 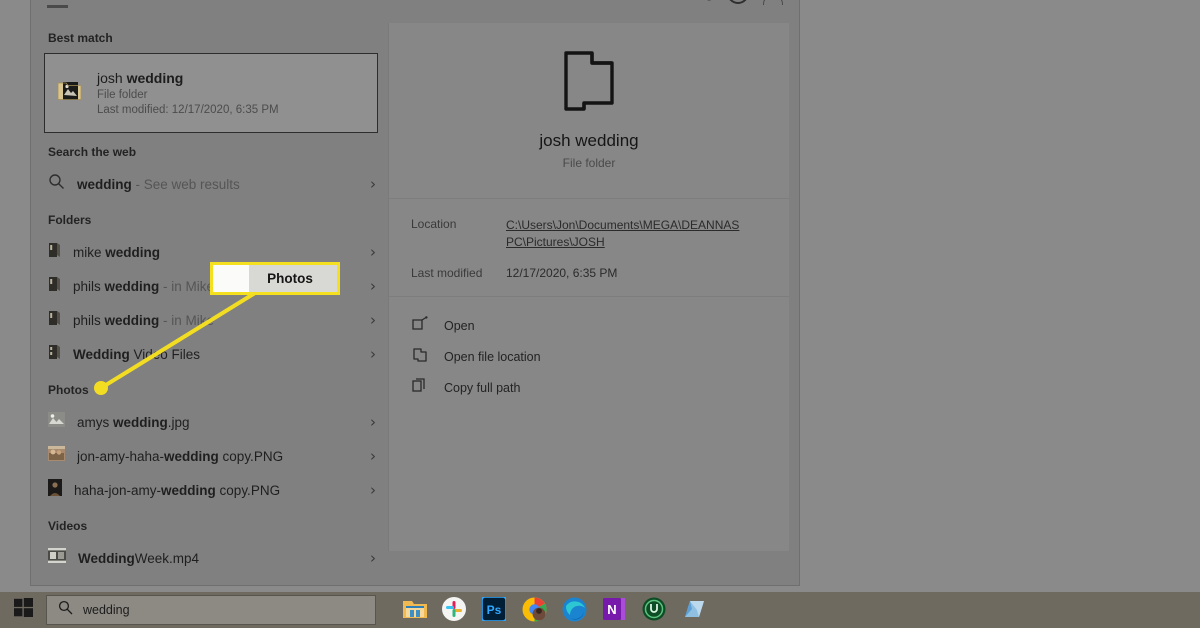 What do you see at coordinates (589, 140) in the screenshot?
I see `preview-title: josh wedding` at bounding box center [589, 140].